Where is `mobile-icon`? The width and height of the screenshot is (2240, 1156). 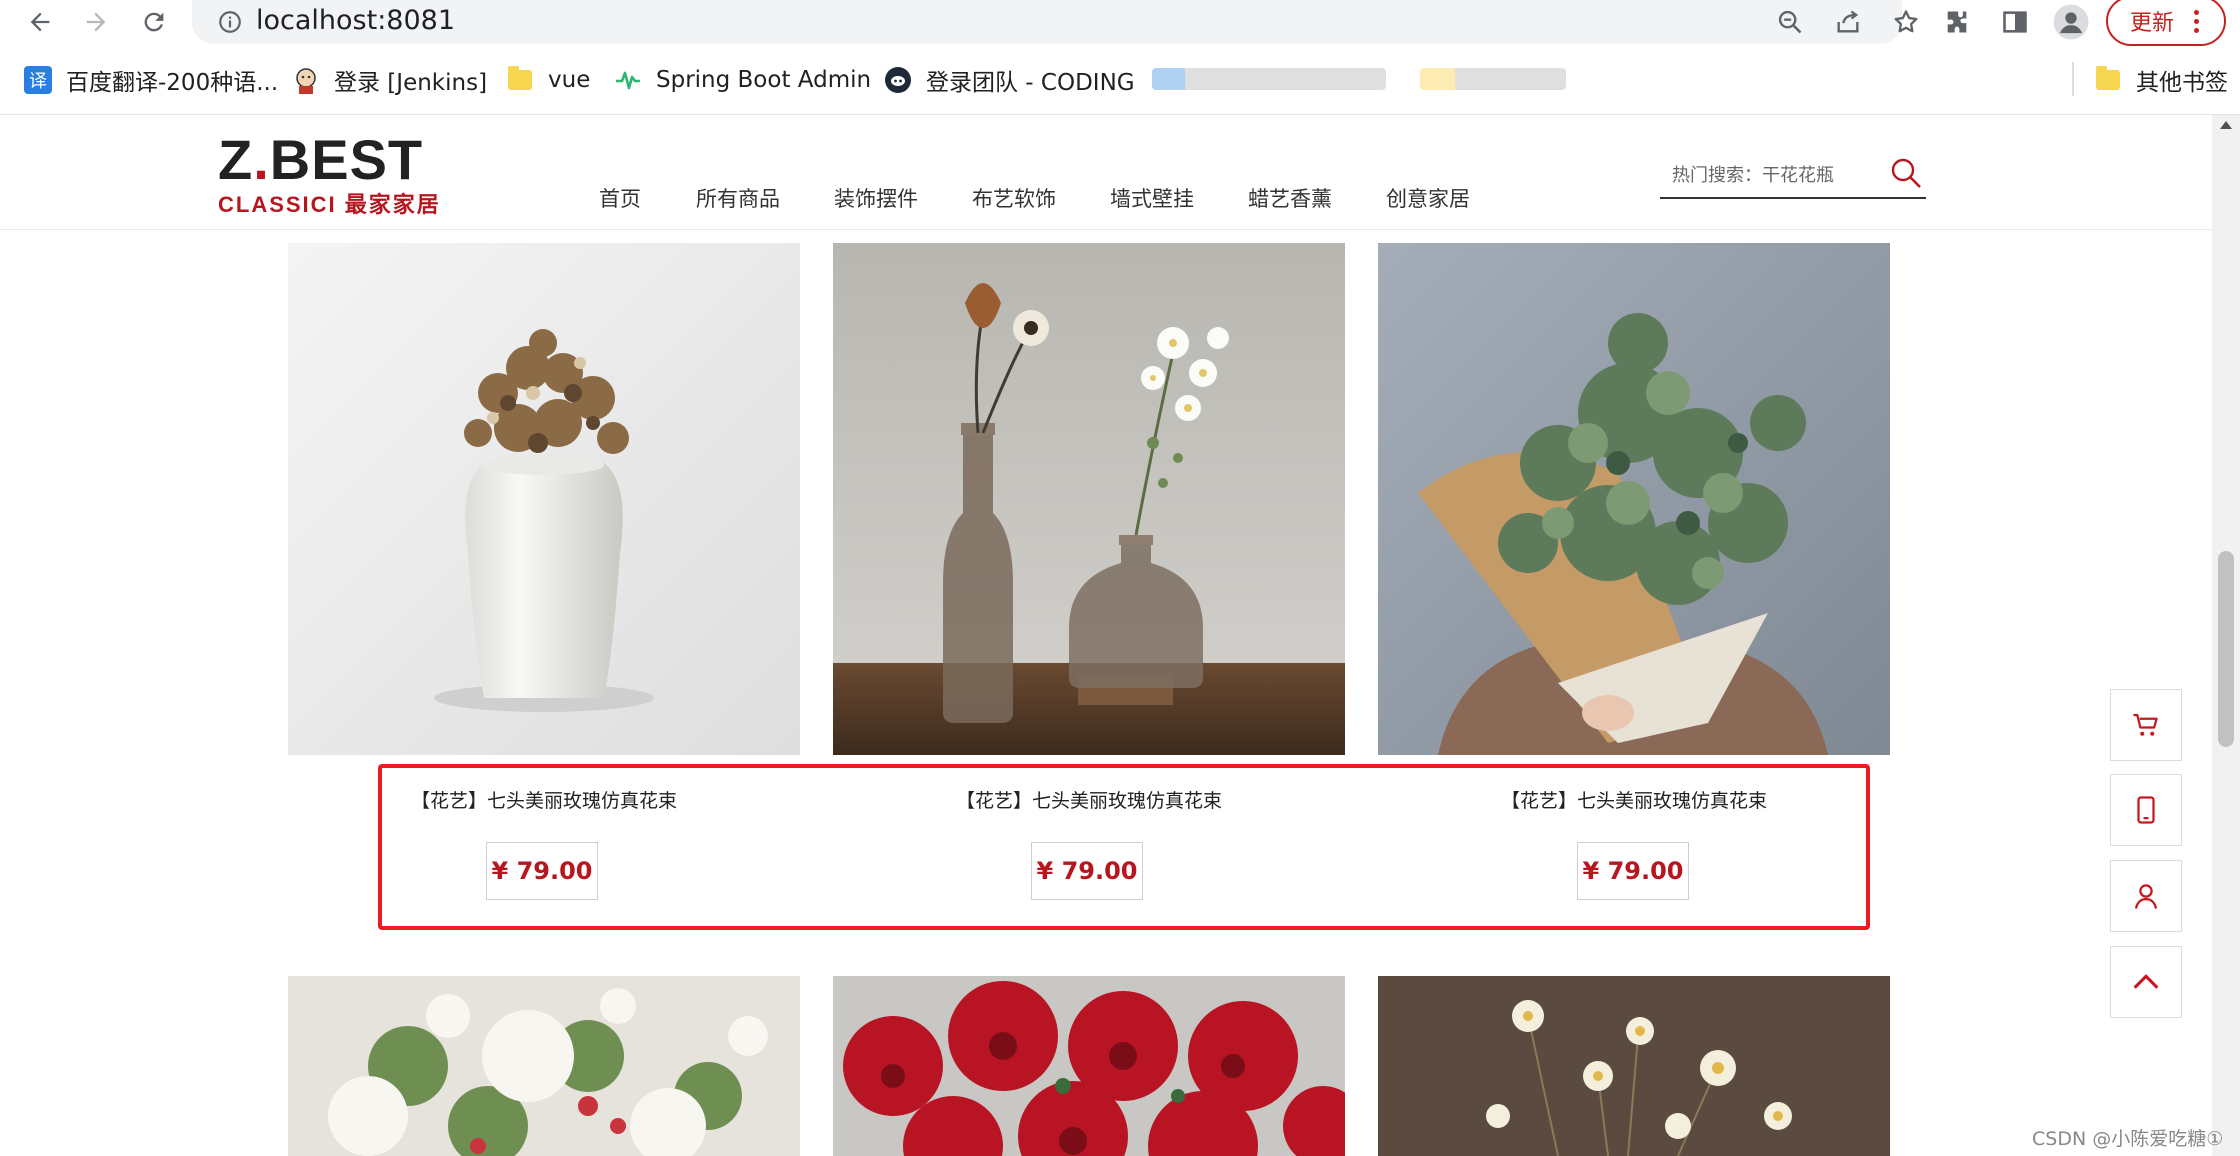
mobile-icon is located at coordinates (2146, 810).